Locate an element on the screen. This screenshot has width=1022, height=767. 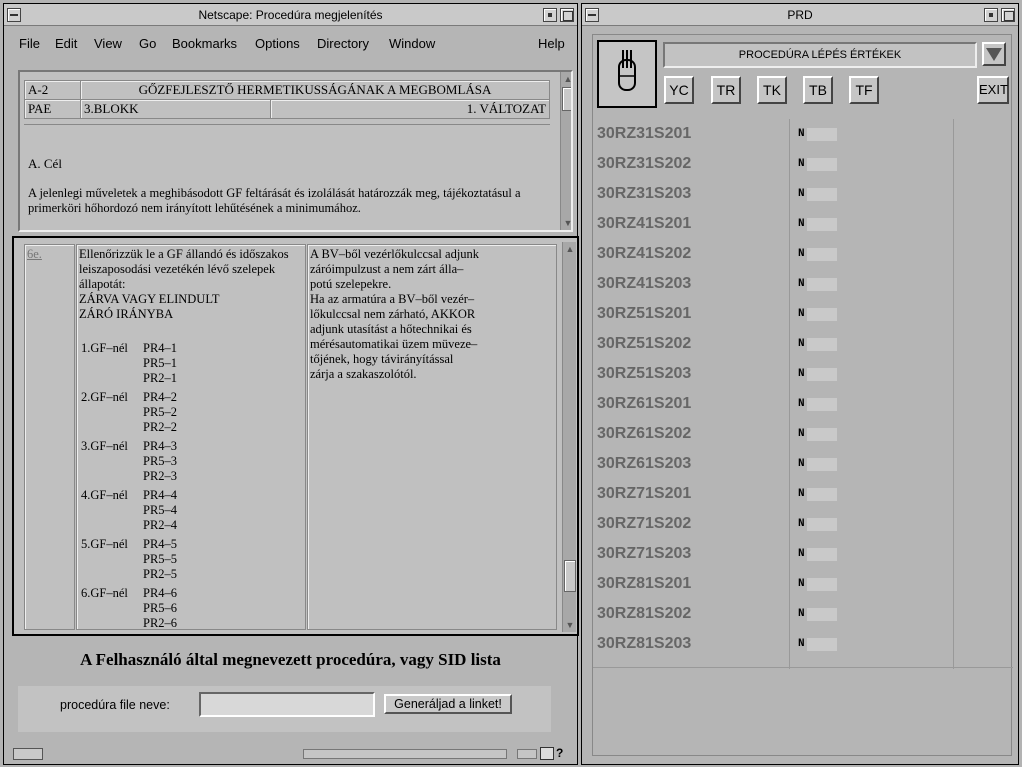
prd-row: 30RZ41S203 N is located at coordinates (803, 284).